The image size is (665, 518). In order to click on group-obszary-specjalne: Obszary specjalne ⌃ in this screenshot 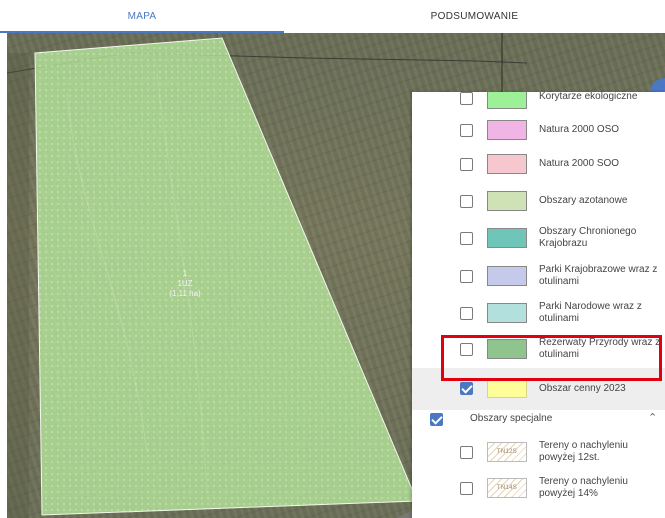, I will do `click(538, 419)`.